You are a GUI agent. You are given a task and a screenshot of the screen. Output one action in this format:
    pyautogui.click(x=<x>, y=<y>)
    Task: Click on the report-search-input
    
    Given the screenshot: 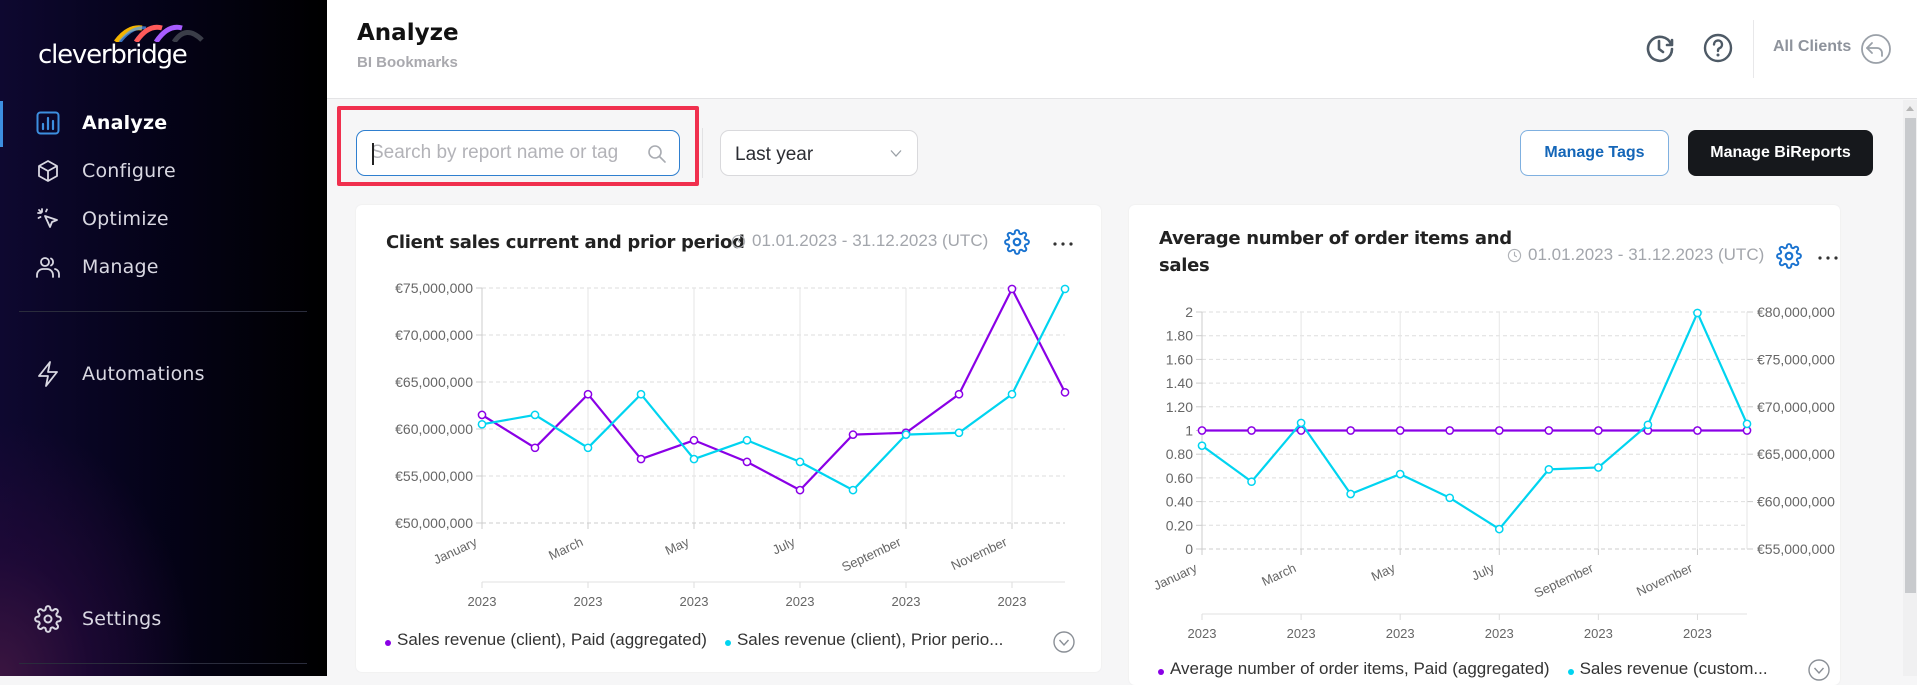 What is the action you would take?
    pyautogui.click(x=518, y=153)
    